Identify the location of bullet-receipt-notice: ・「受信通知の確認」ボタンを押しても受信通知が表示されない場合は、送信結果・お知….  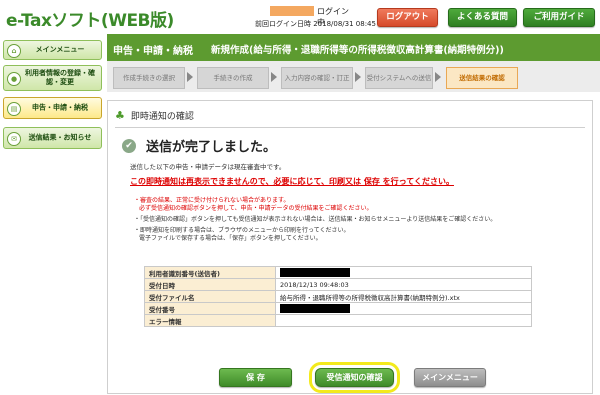
(315, 219).